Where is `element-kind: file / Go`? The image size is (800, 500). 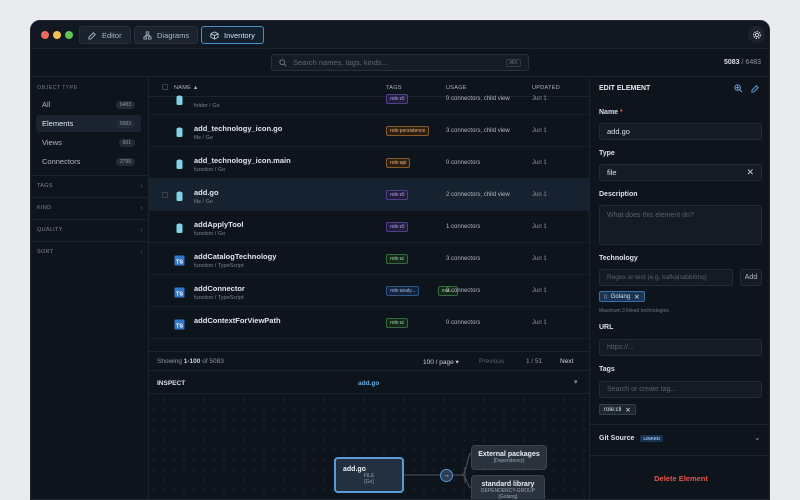 element-kind: file / Go is located at coordinates (203, 138).